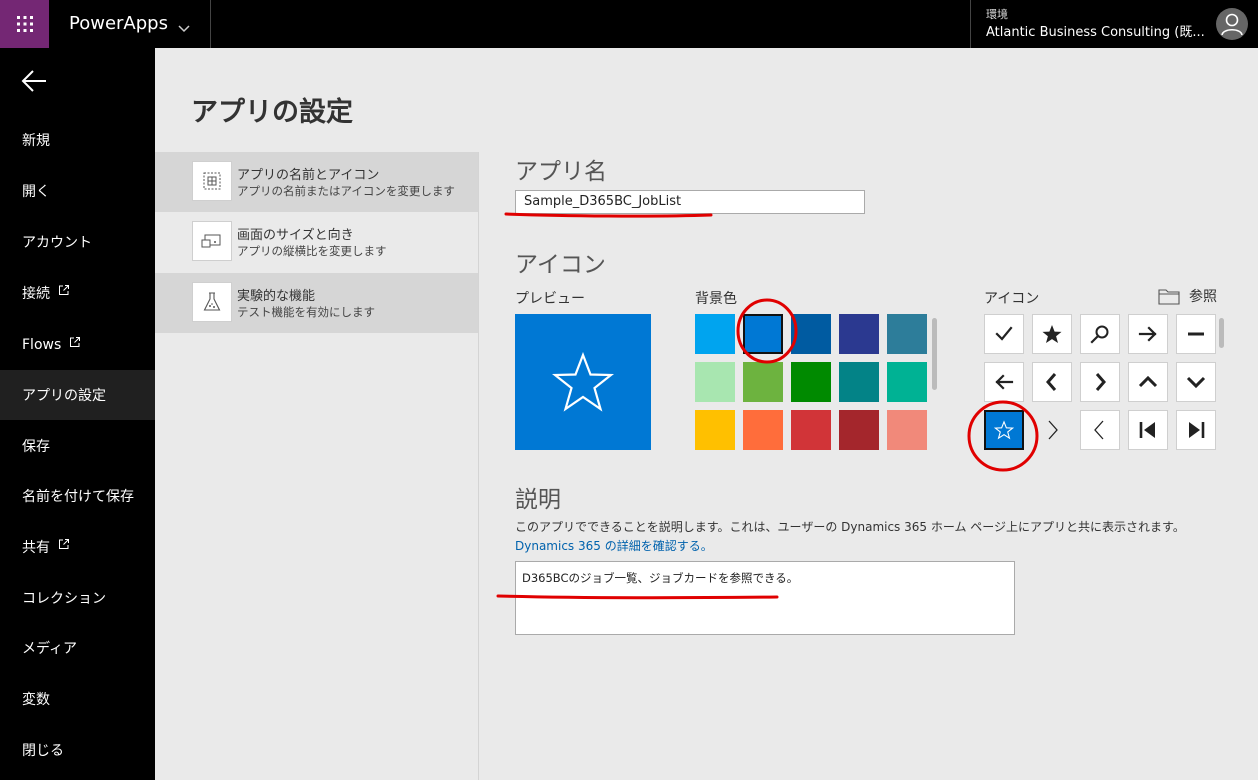  I want to click on nav-item-label: 名前を付けて保存, so click(78, 497).